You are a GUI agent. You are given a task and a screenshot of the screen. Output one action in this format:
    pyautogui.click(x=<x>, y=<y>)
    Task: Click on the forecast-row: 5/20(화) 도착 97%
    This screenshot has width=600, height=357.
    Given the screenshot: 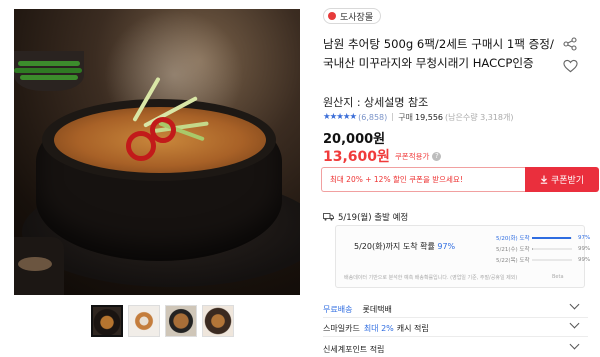 What is the action you would take?
    pyautogui.click(x=543, y=238)
    